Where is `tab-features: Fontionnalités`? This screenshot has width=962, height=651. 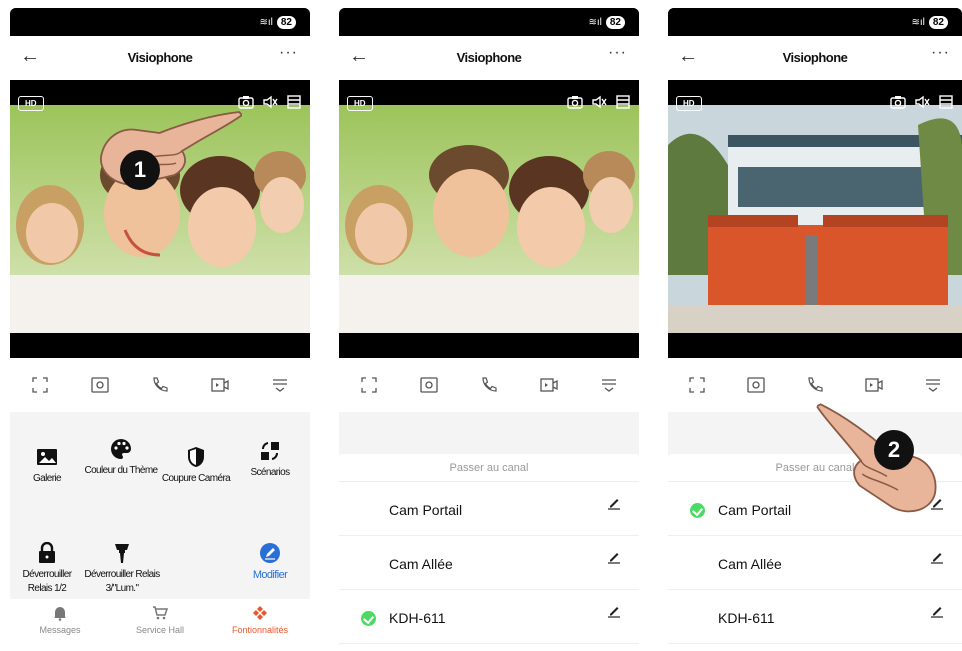 tab-features: Fontionnalités is located at coordinates (260, 625).